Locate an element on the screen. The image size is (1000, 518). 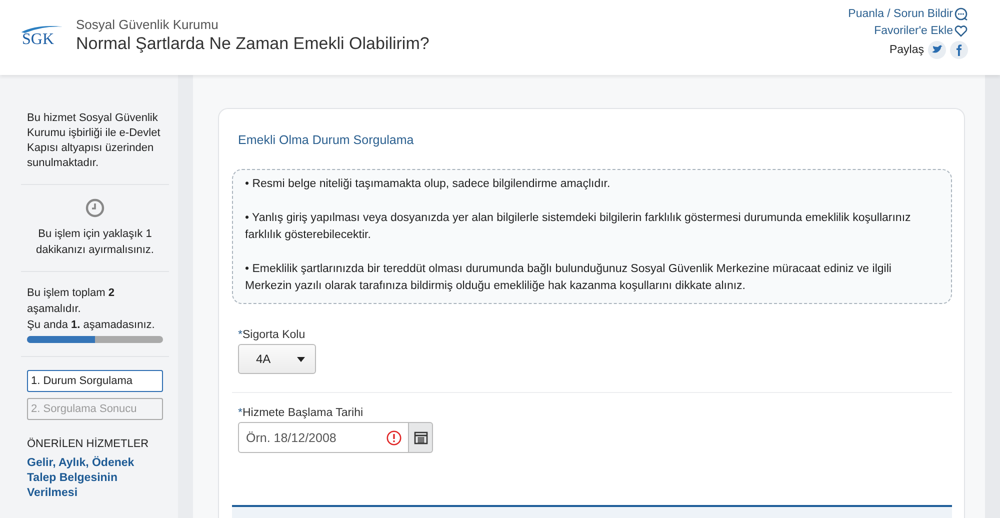
header-link: Puanla / Sorun Bildir is located at coordinates (908, 14).